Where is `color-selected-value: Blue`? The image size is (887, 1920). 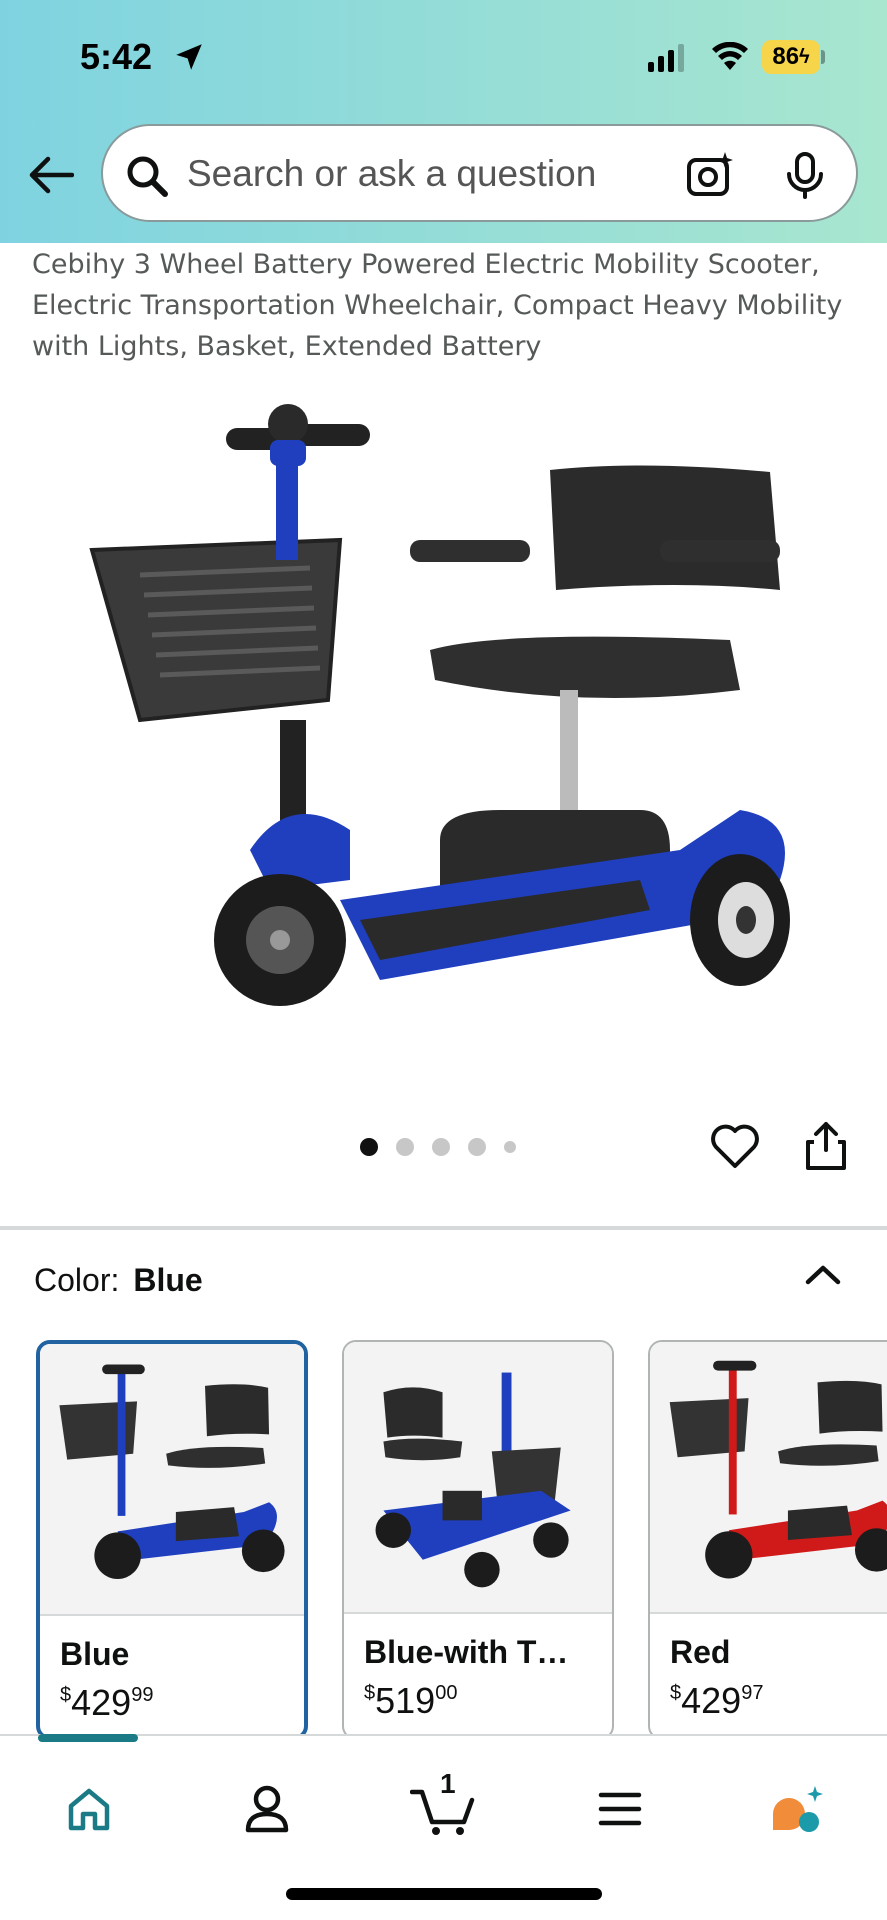
color-selected-value: Blue is located at coordinates (168, 1280).